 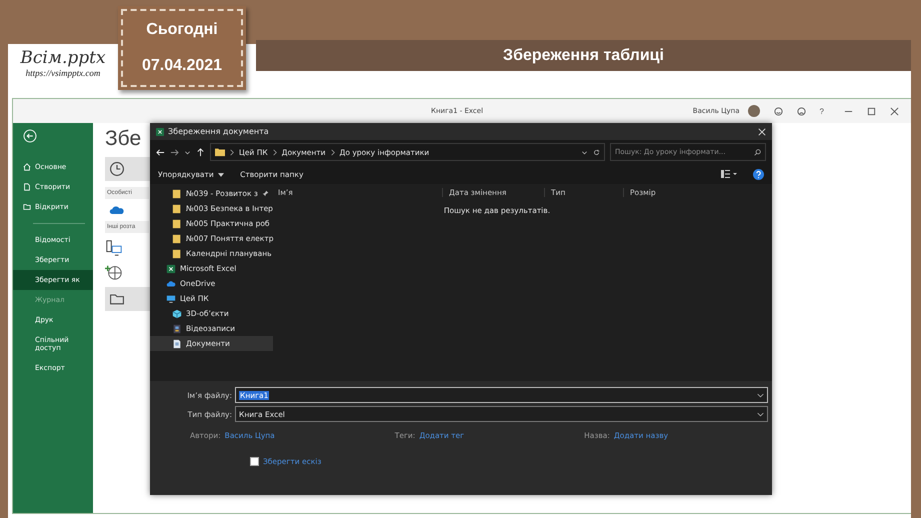 I want to click on film-icon, so click(x=177, y=329).